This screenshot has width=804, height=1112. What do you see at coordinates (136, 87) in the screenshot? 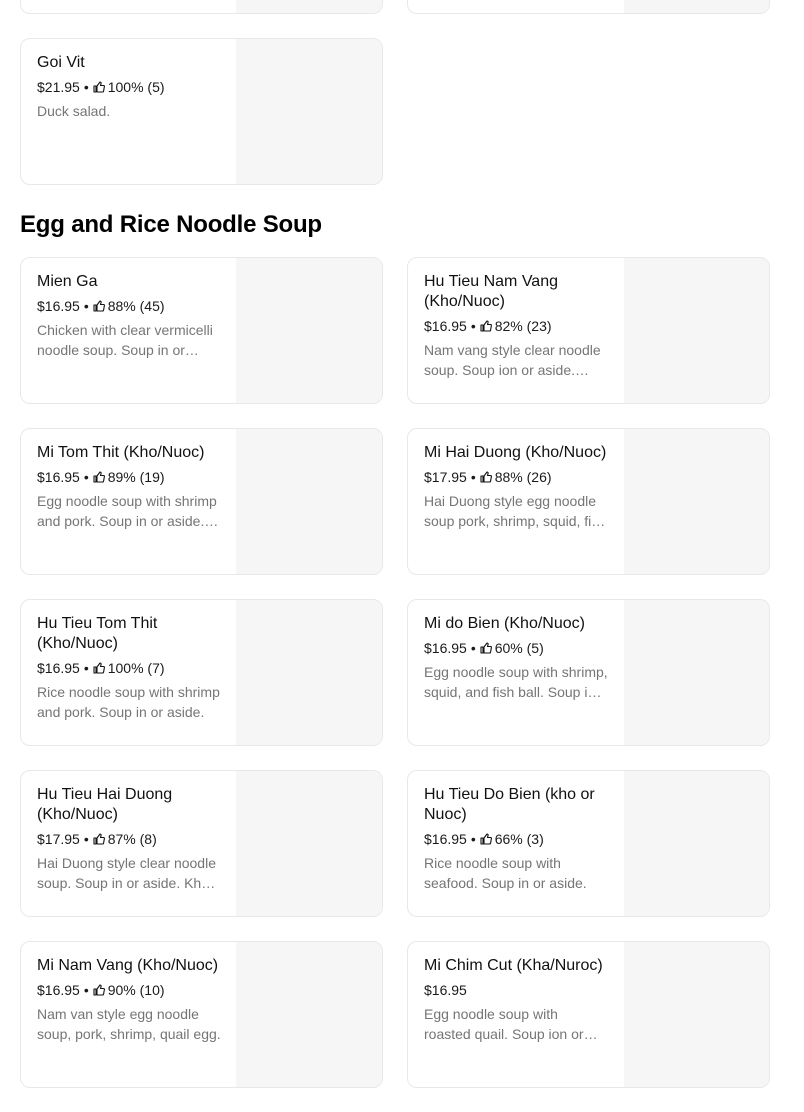
I see `menu-item-rating: 100% (5)` at bounding box center [136, 87].